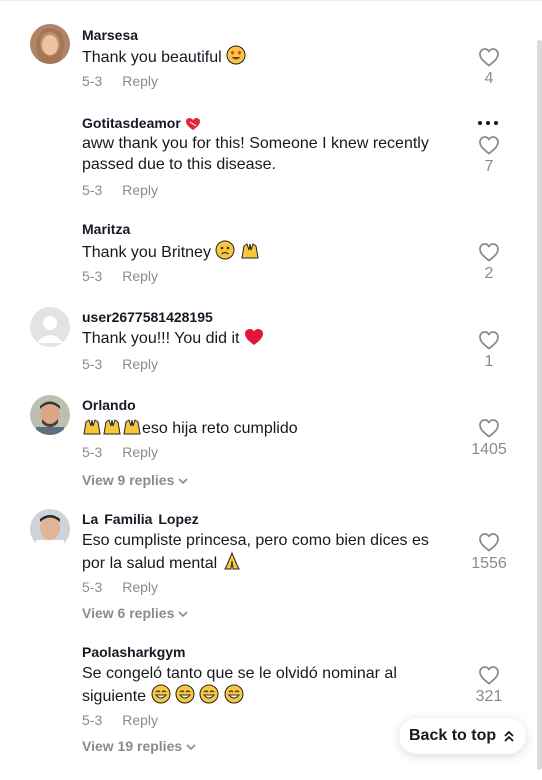 This screenshot has width=542, height=780. I want to click on comment-text: Thank you Britney, so click(267, 253).